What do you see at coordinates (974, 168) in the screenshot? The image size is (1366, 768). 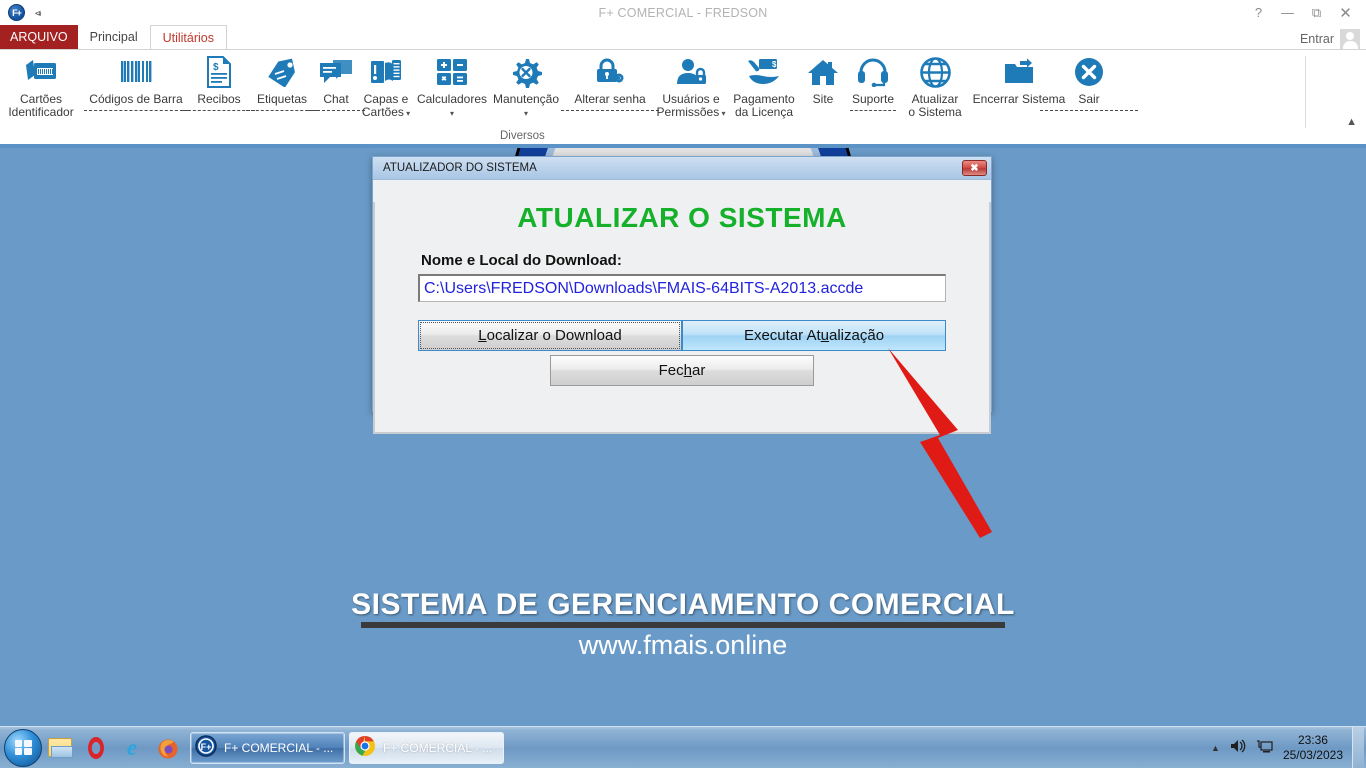 I see `dialog-close-button: ✖` at bounding box center [974, 168].